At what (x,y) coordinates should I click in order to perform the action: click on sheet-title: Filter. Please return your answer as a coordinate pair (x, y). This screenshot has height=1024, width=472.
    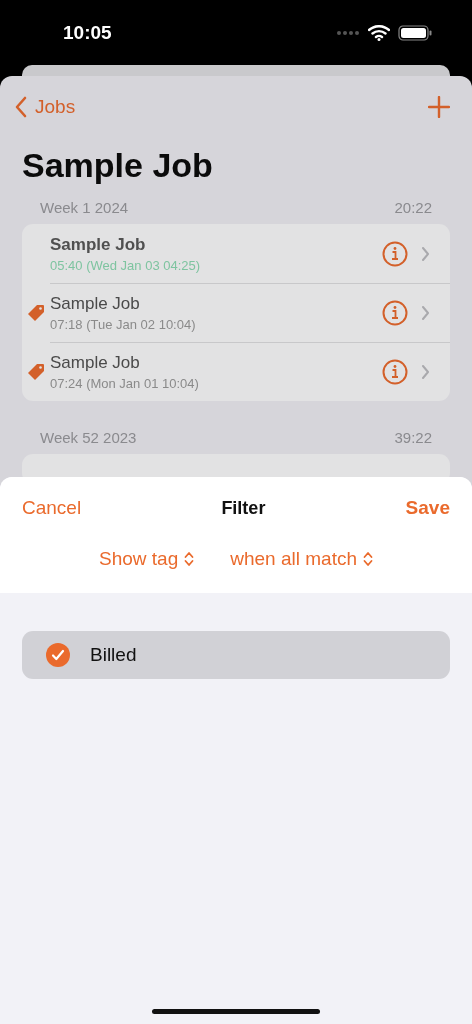
    Looking at the image, I should click on (243, 508).